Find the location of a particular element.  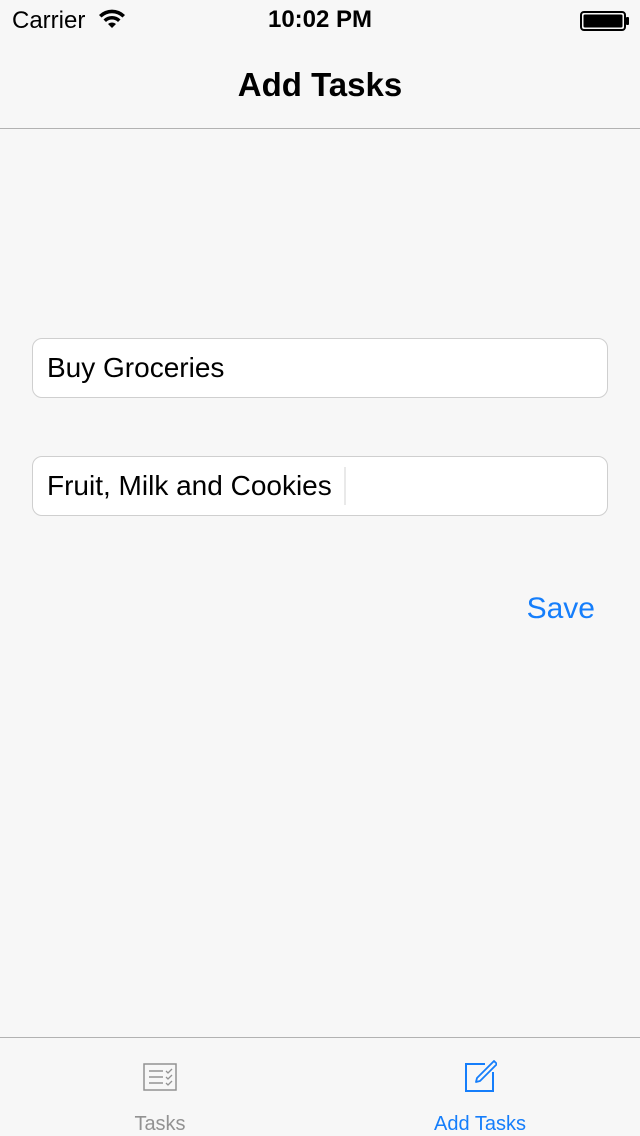

tab-tasks: Tasks is located at coordinates (160, 1087).